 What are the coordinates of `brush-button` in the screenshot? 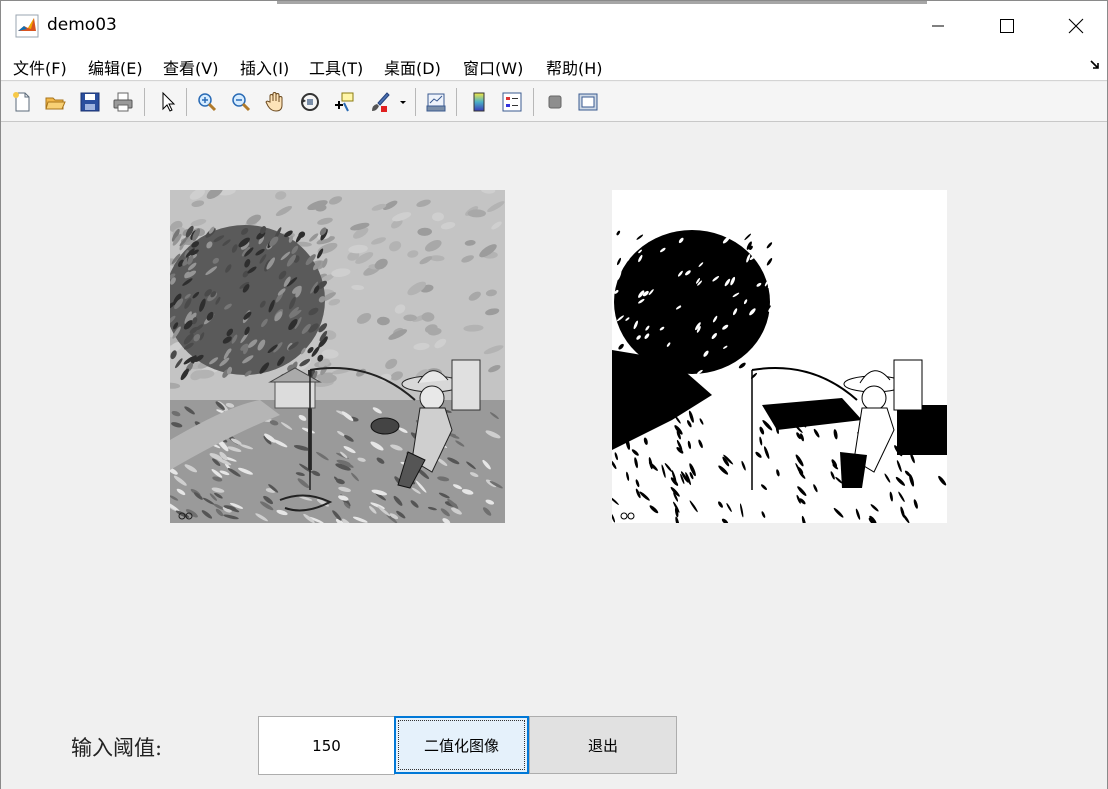 It's located at (379, 102).